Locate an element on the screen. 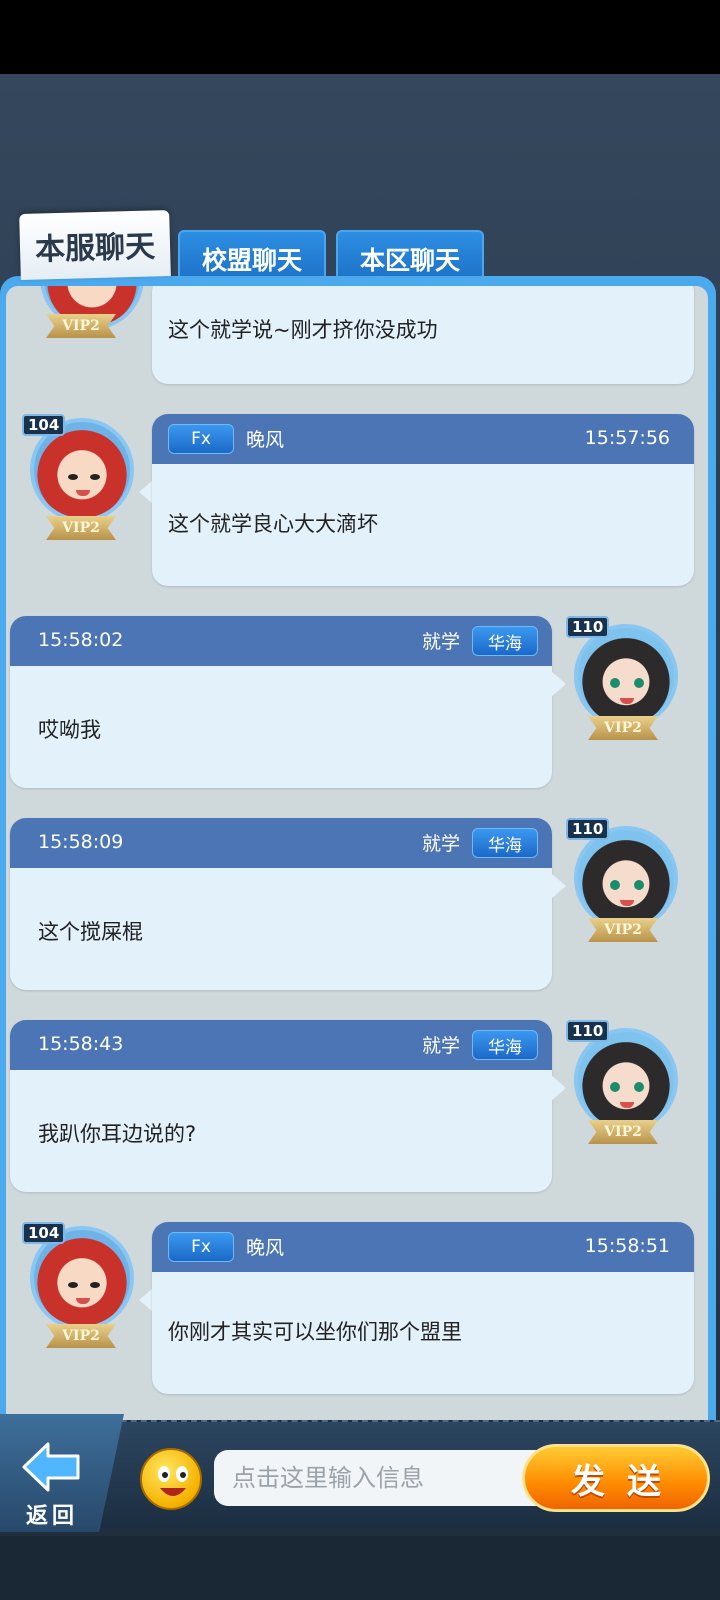  message-text: 这个就学良心大大滴坏 is located at coordinates (273, 524).